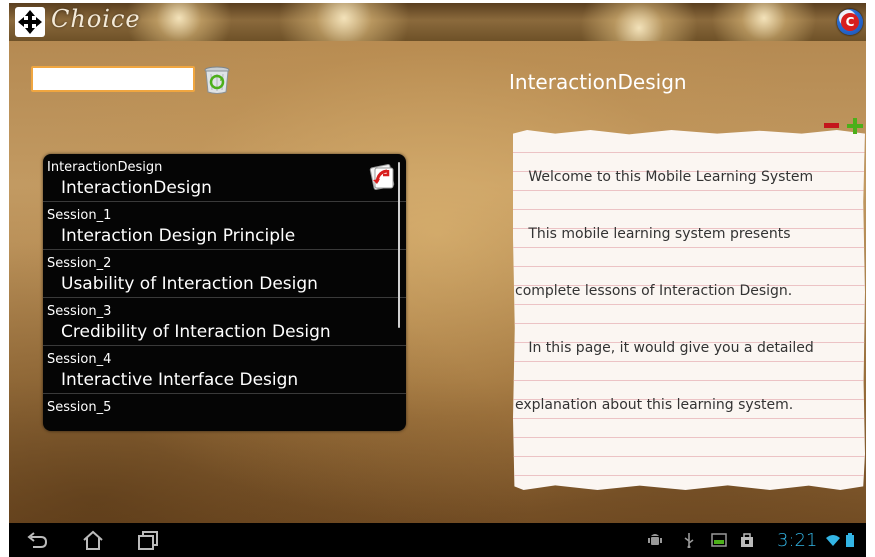 This screenshot has width=875, height=557. Describe the element at coordinates (797, 540) in the screenshot. I see `status-clock: 3:21` at that location.